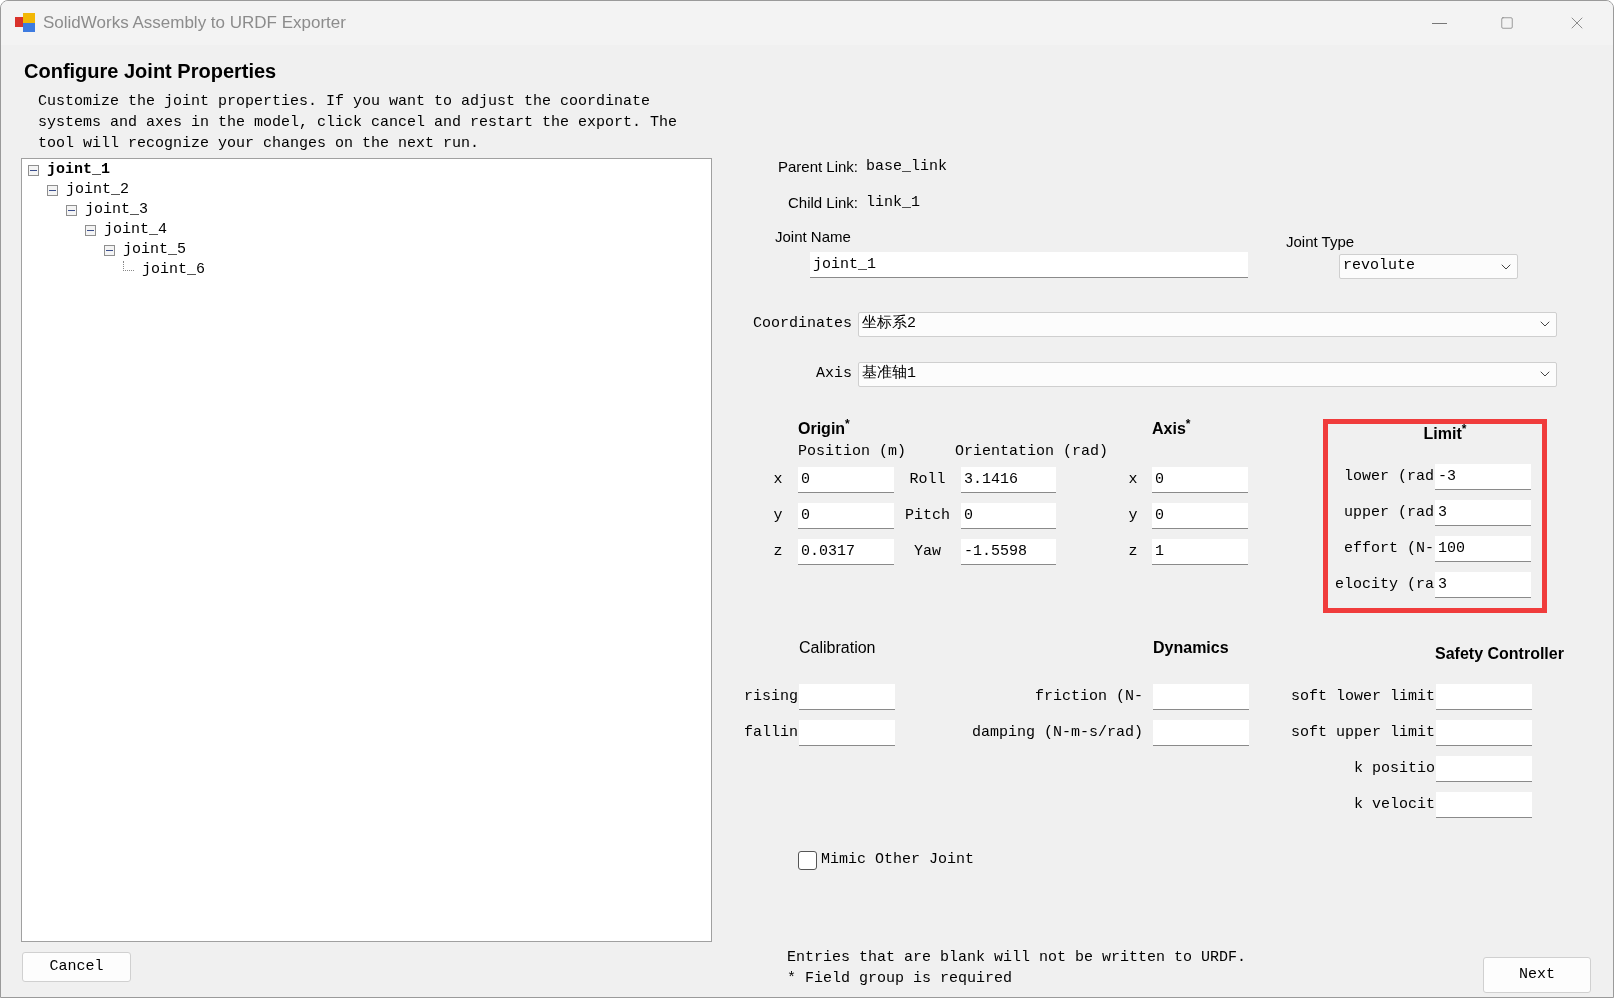 Image resolution: width=1614 pixels, height=998 pixels. Describe the element at coordinates (927, 515) in the screenshot. I see `field-label: Pitch` at that location.